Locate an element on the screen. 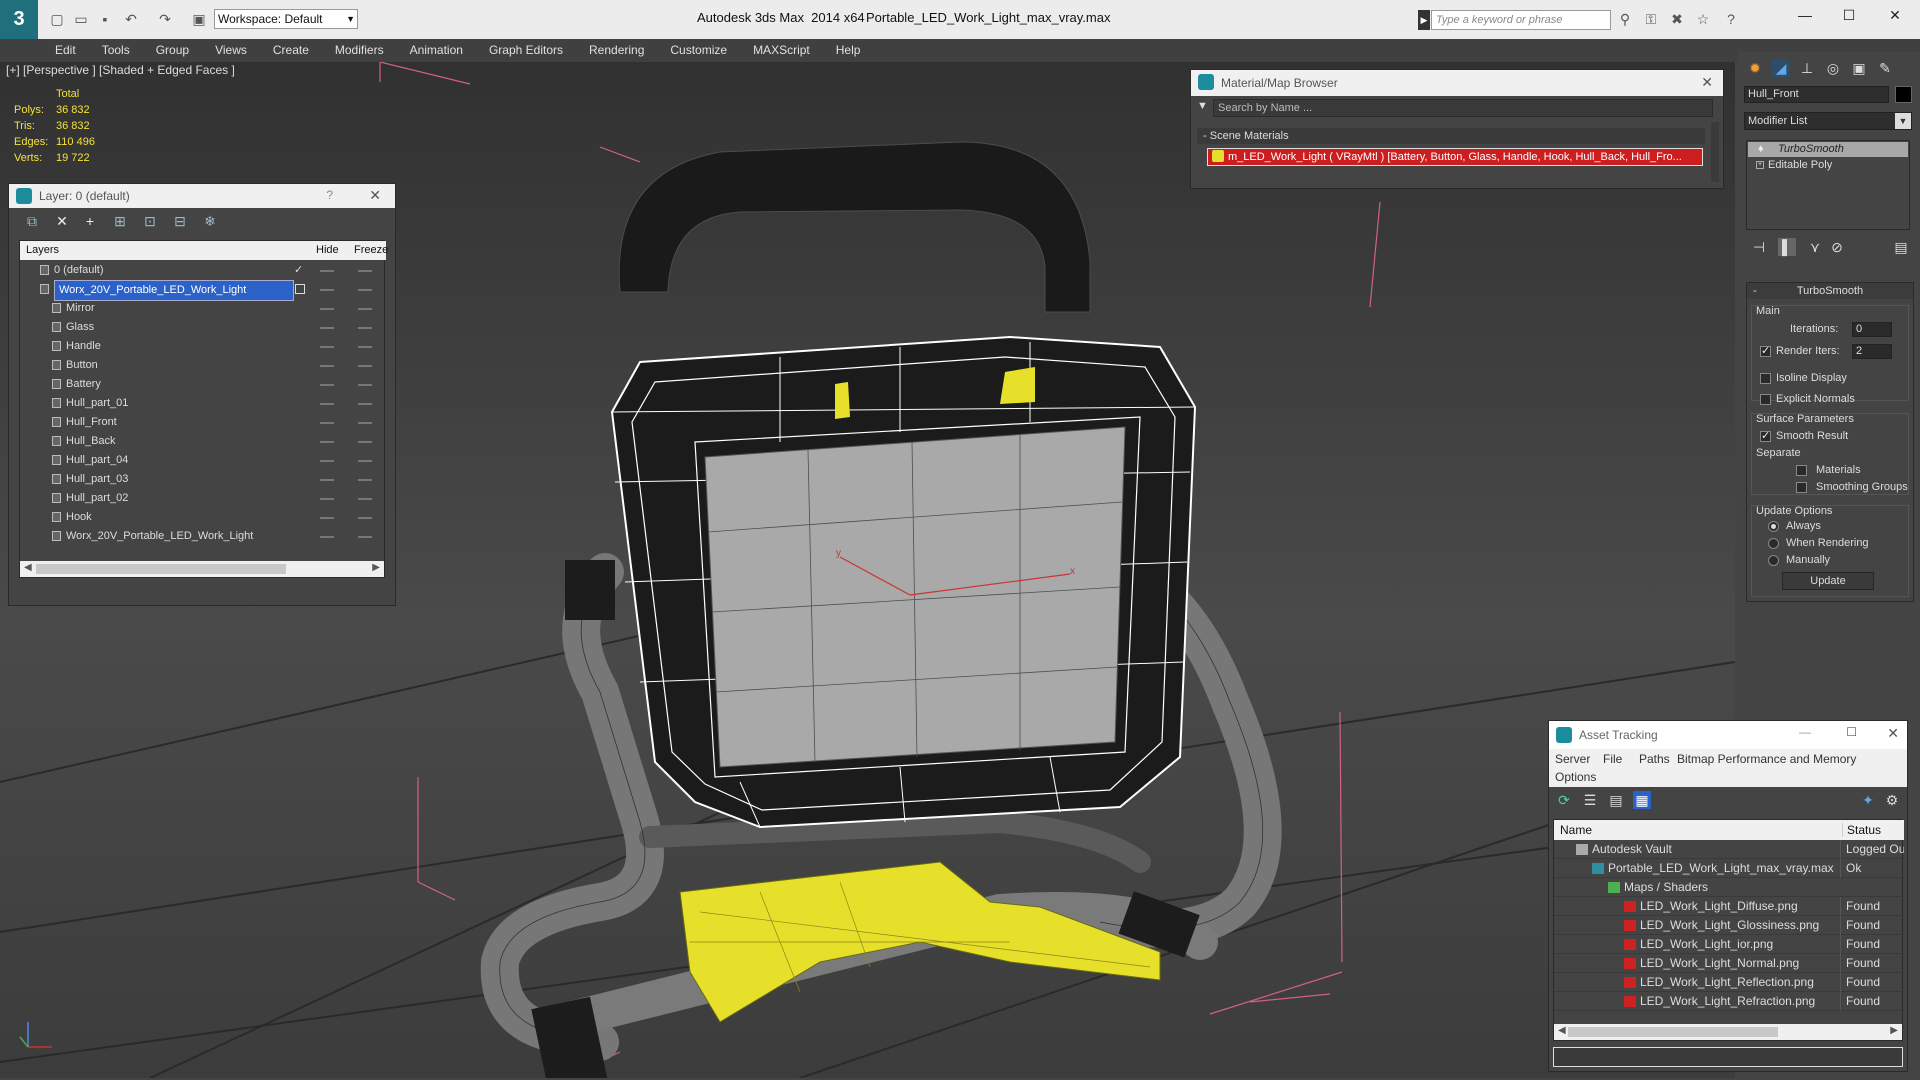  display-tab-icon: ▣ is located at coordinates (1859, 68).